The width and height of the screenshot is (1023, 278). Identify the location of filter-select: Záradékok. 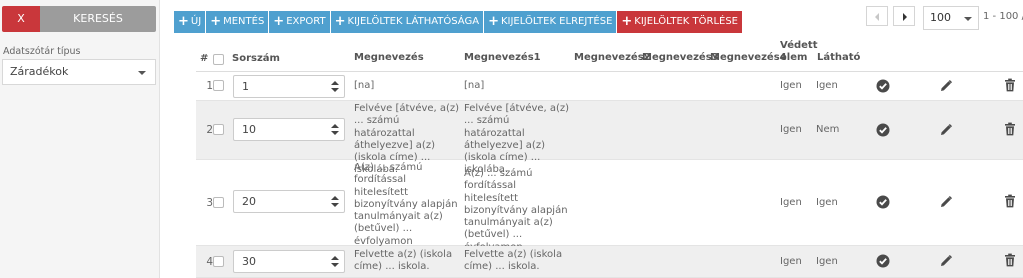
(79, 72).